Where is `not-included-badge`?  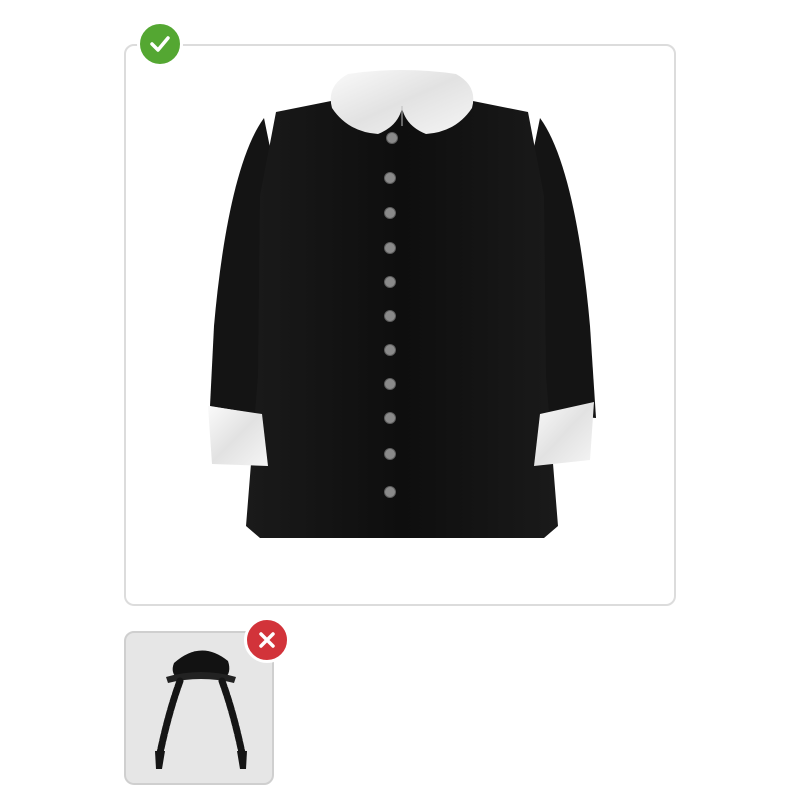 not-included-badge is located at coordinates (267, 640).